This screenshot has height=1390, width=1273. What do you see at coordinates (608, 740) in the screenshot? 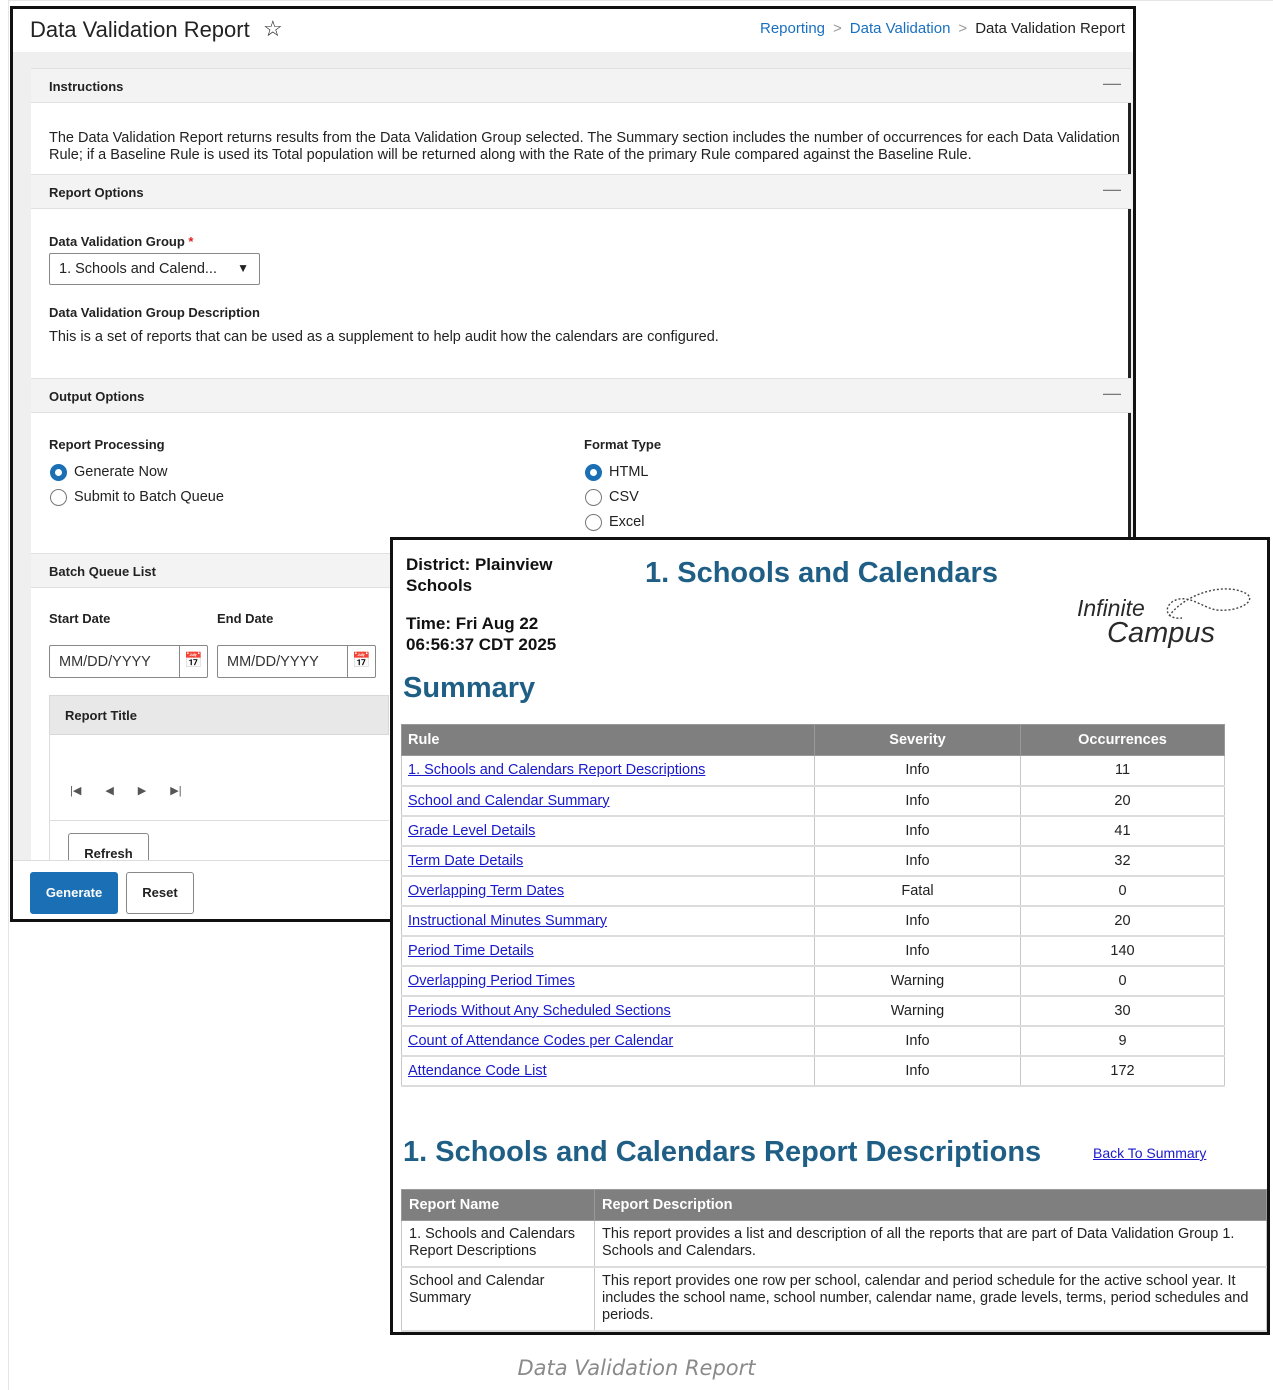
I see `rule-column: Rule` at bounding box center [608, 740].